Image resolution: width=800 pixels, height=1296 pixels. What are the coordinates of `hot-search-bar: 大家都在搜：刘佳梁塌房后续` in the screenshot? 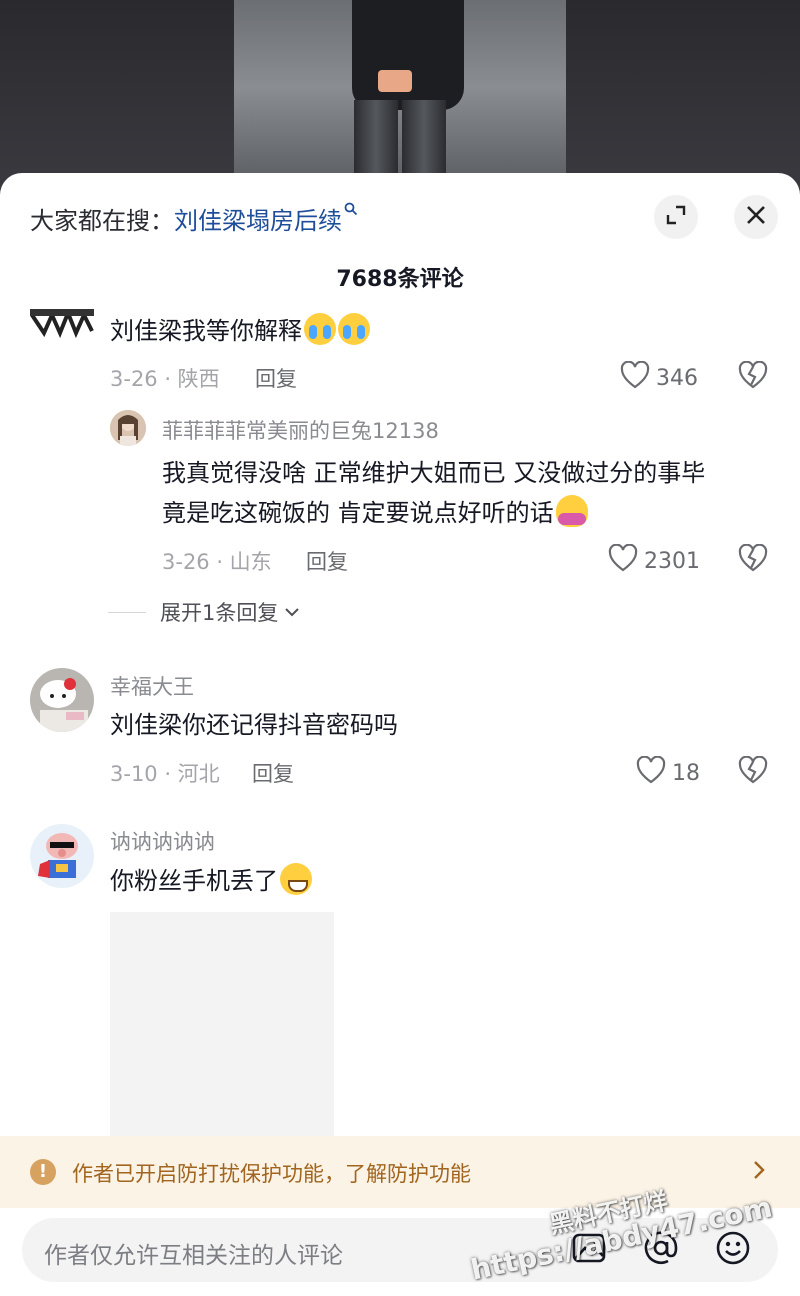 It's located at (194, 218).